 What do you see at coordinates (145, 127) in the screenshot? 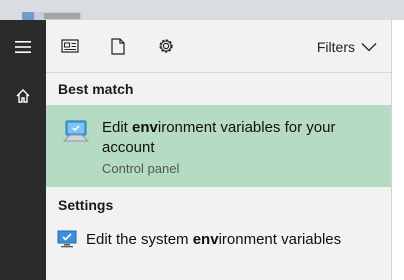
I see `title-text-highlight: env` at bounding box center [145, 127].